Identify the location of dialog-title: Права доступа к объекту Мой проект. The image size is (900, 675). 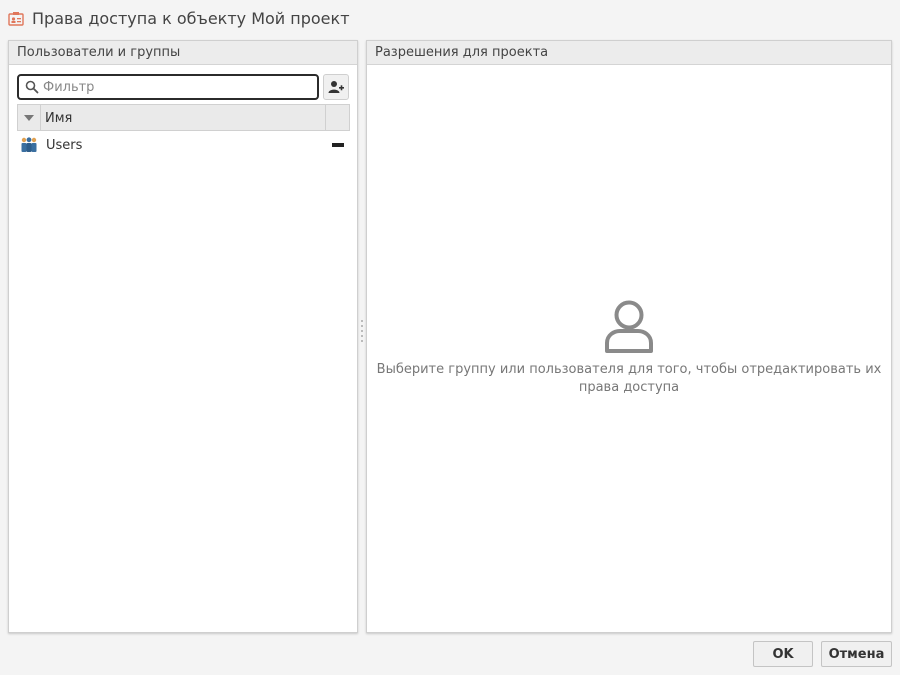
(191, 18).